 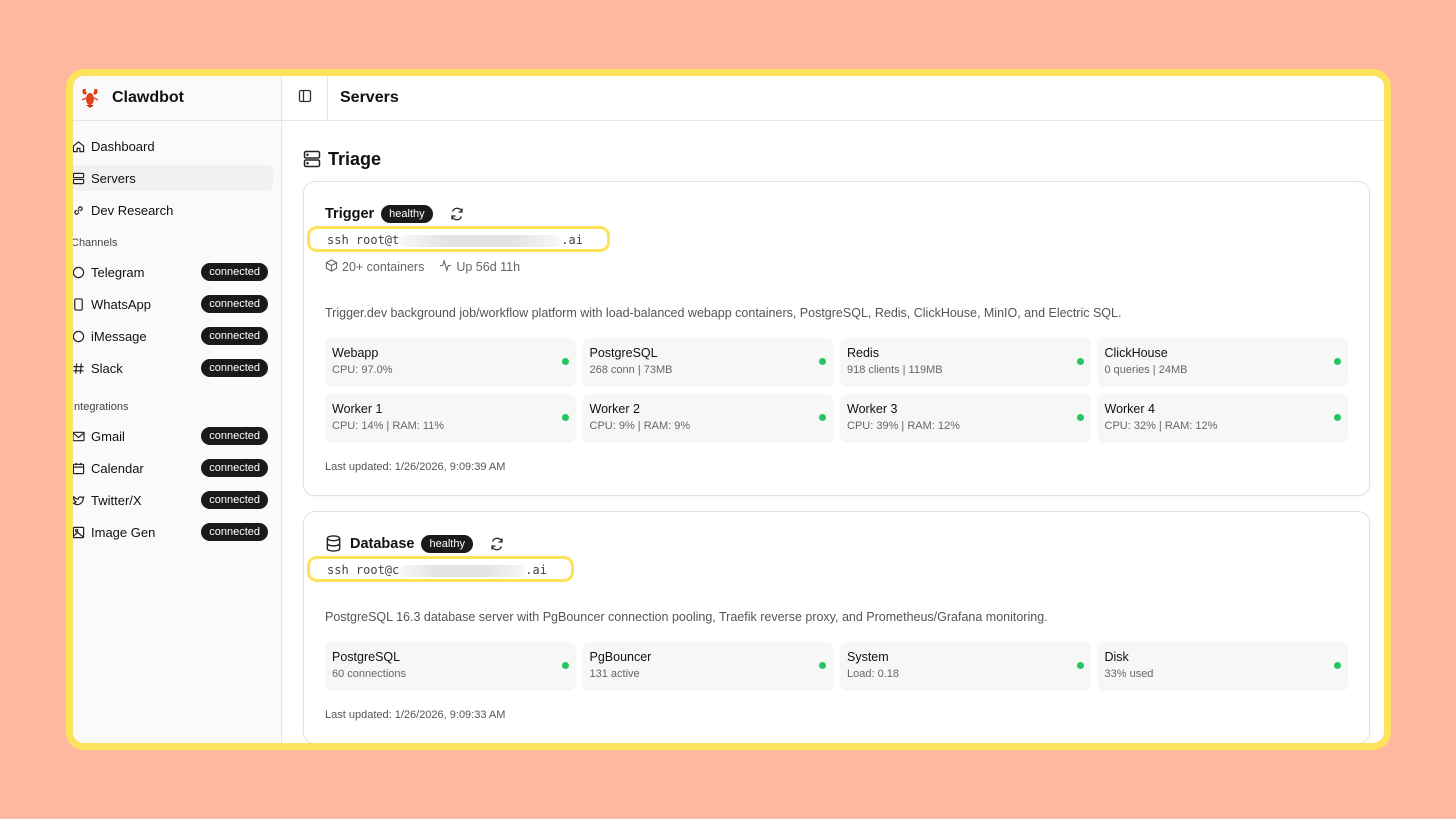 What do you see at coordinates (479, 266) in the screenshot?
I see `uptime: Up 56d 11h` at bounding box center [479, 266].